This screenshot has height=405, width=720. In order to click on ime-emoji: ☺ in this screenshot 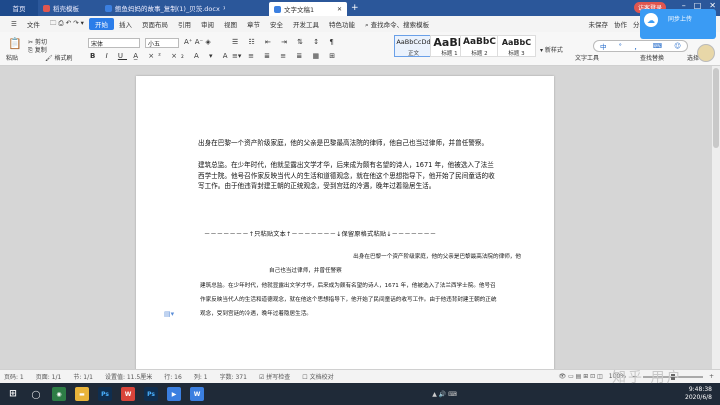, I will do `click(677, 46)`.